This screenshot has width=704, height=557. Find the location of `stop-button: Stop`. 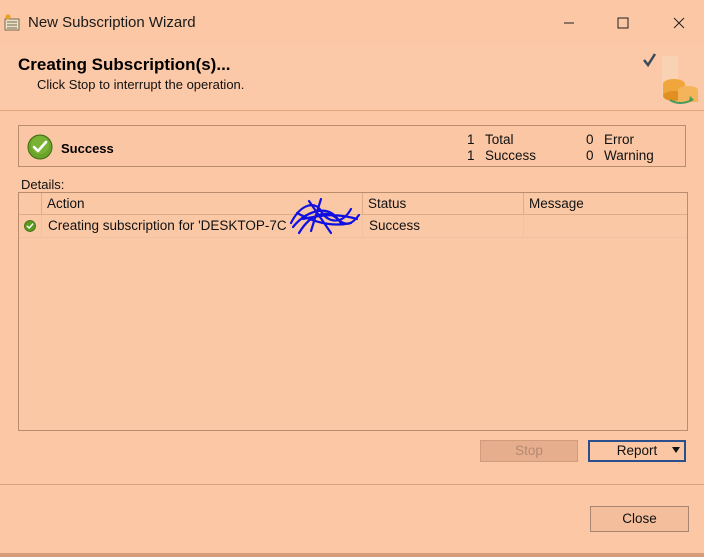

stop-button: Stop is located at coordinates (529, 451).